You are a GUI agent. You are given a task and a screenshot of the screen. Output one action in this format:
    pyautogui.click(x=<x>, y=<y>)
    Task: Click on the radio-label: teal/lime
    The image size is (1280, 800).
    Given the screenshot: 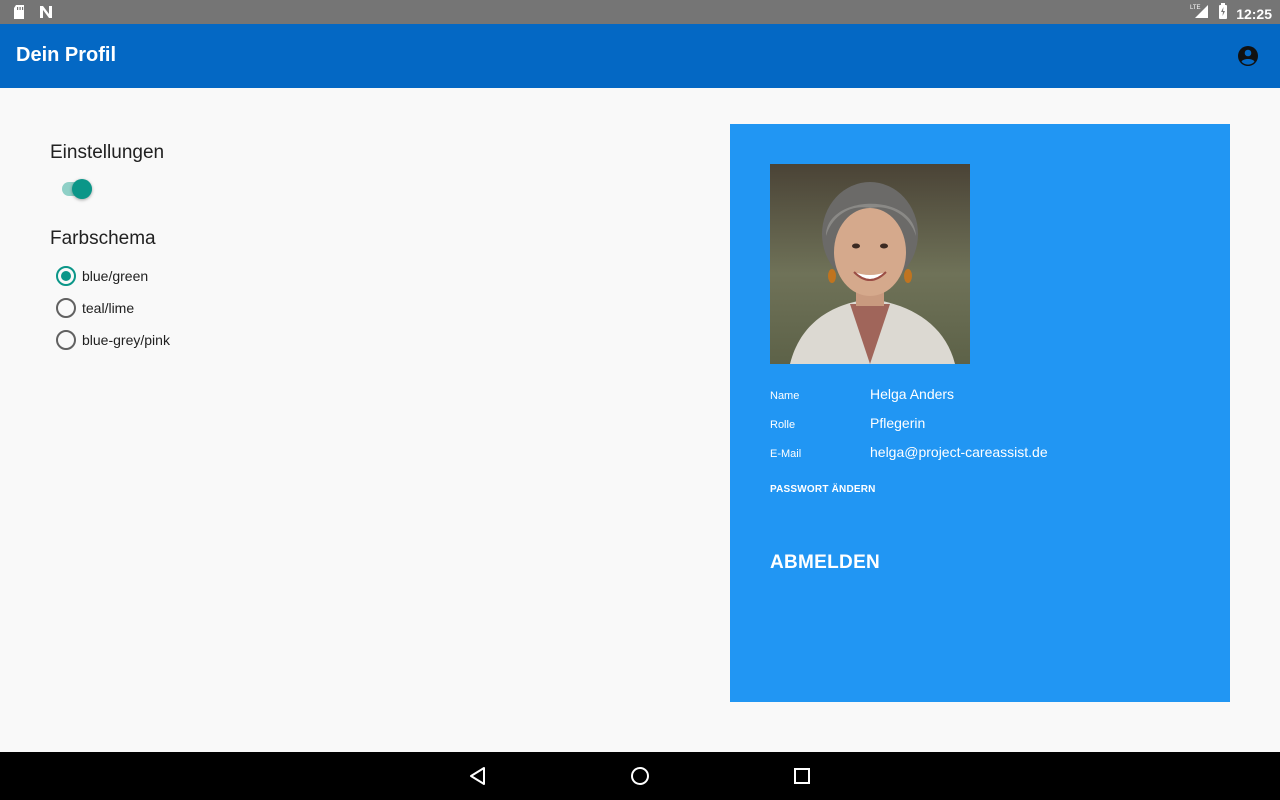 What is the action you would take?
    pyautogui.click(x=108, y=308)
    